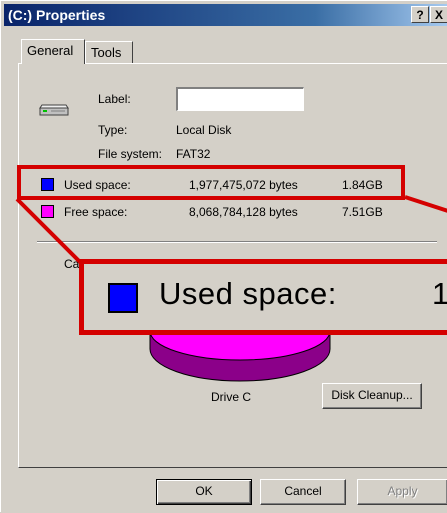  Describe the element at coordinates (303, 492) in the screenshot. I see `cancel-button: Cancel` at that location.